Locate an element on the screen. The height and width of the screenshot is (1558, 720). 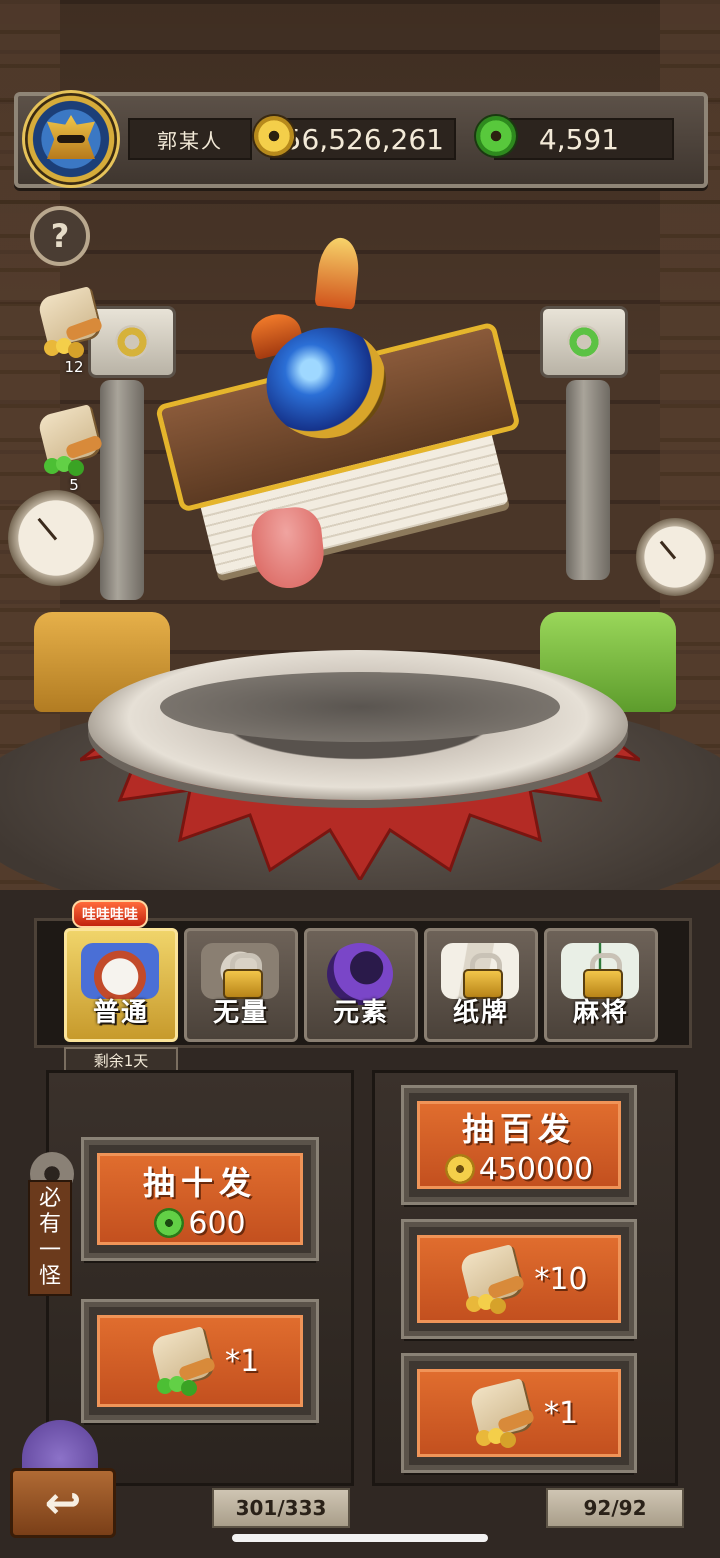
horn-icon is located at coordinates (338, 272).